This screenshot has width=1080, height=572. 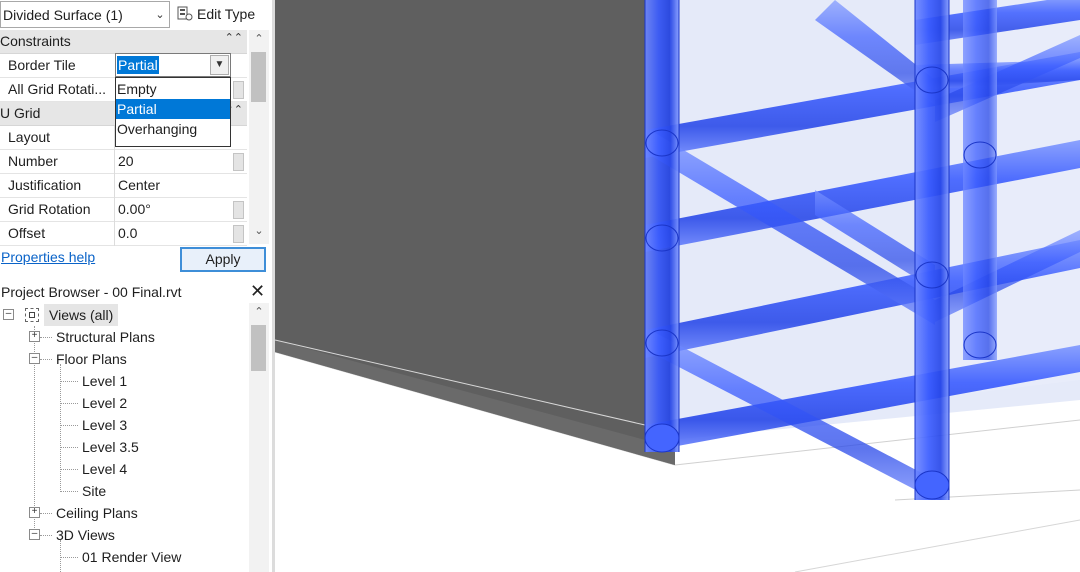 I want to click on type-selector-value: Divided Surface (1), so click(x=63, y=14).